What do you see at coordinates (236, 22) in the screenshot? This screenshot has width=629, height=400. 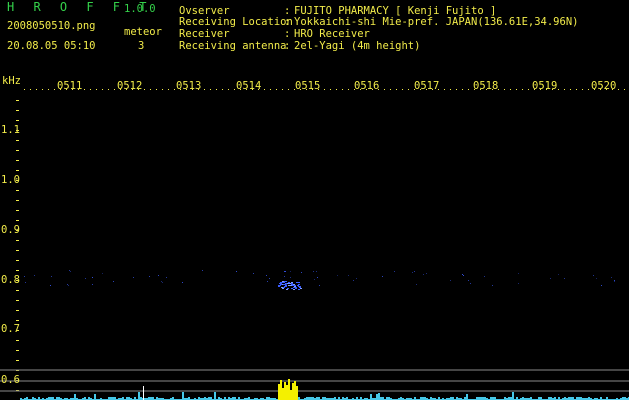 I see `location-label: Receiving Location` at bounding box center [236, 22].